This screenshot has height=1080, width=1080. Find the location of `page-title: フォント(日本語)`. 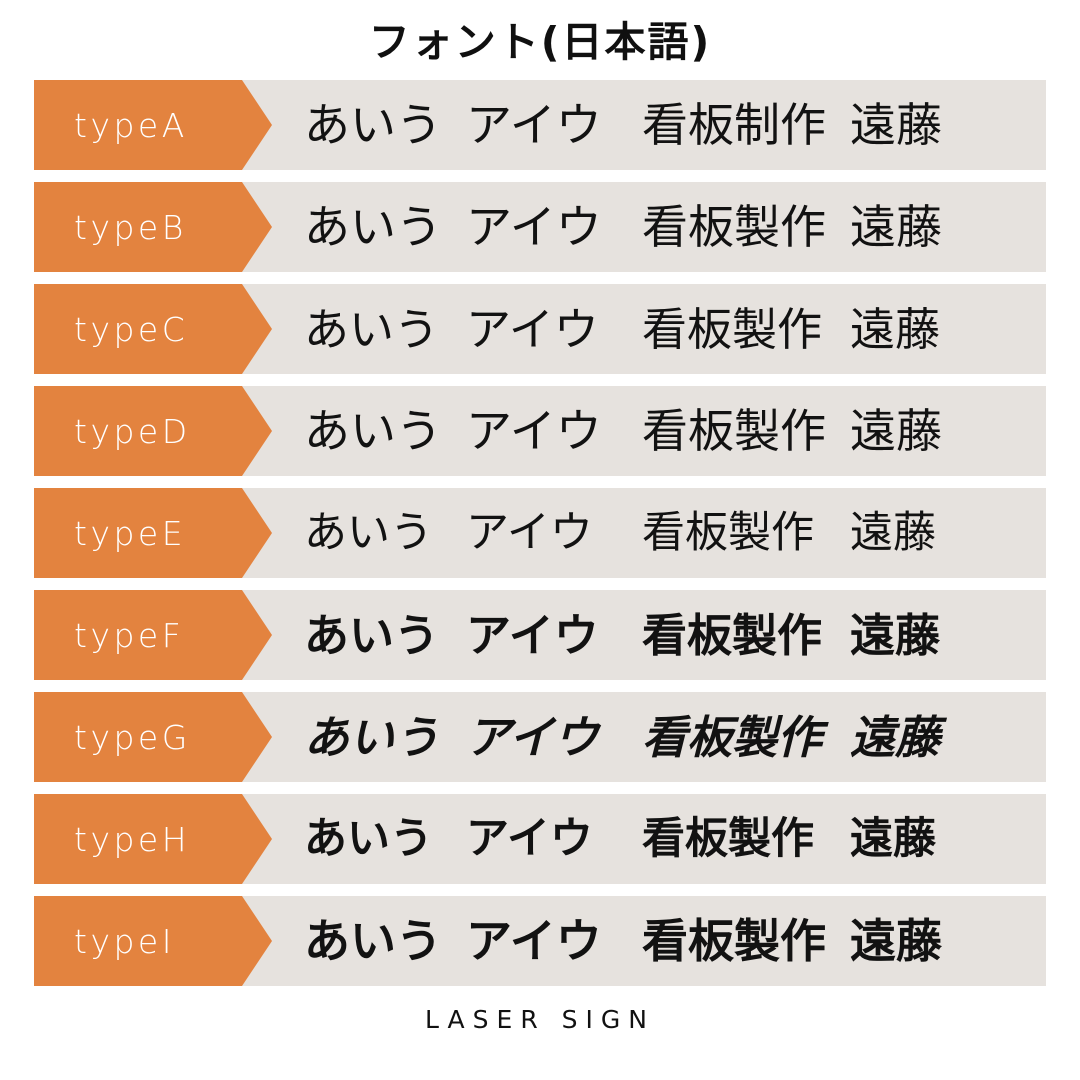

page-title: フォント(日本語) is located at coordinates (540, 42).